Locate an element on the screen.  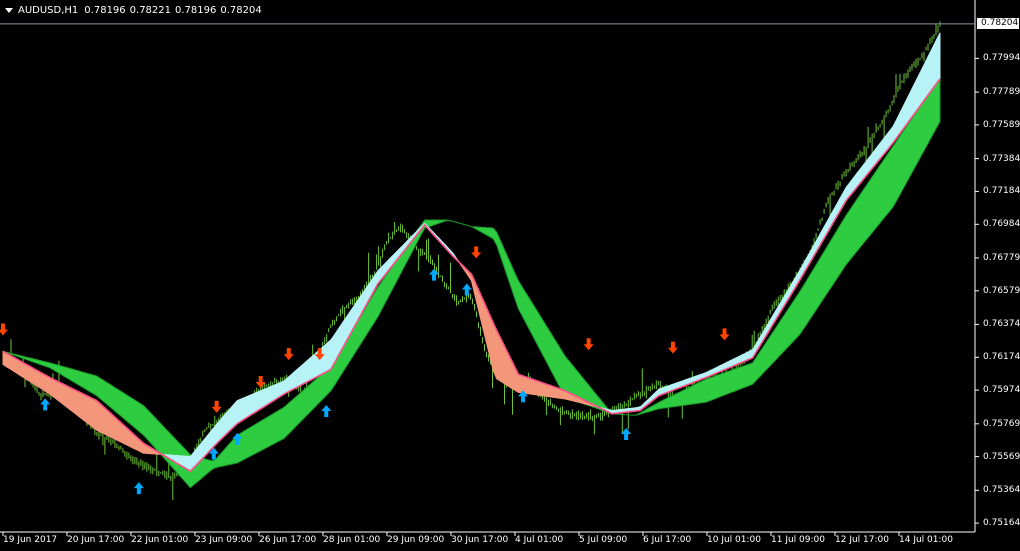
close-price-label: 0.78204 is located at coordinates (241, 10).